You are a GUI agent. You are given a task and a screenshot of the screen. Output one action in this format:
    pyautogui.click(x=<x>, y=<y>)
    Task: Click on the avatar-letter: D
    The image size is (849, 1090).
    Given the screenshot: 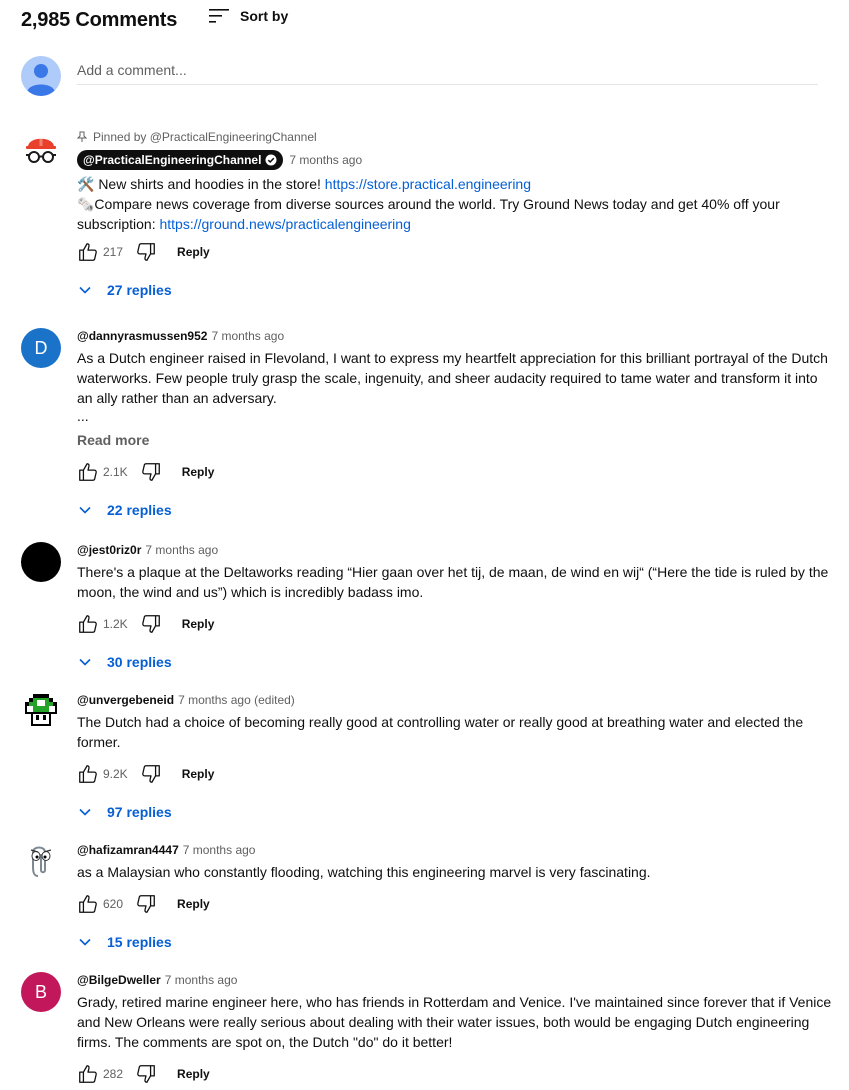 What is the action you would take?
    pyautogui.click(x=41, y=347)
    